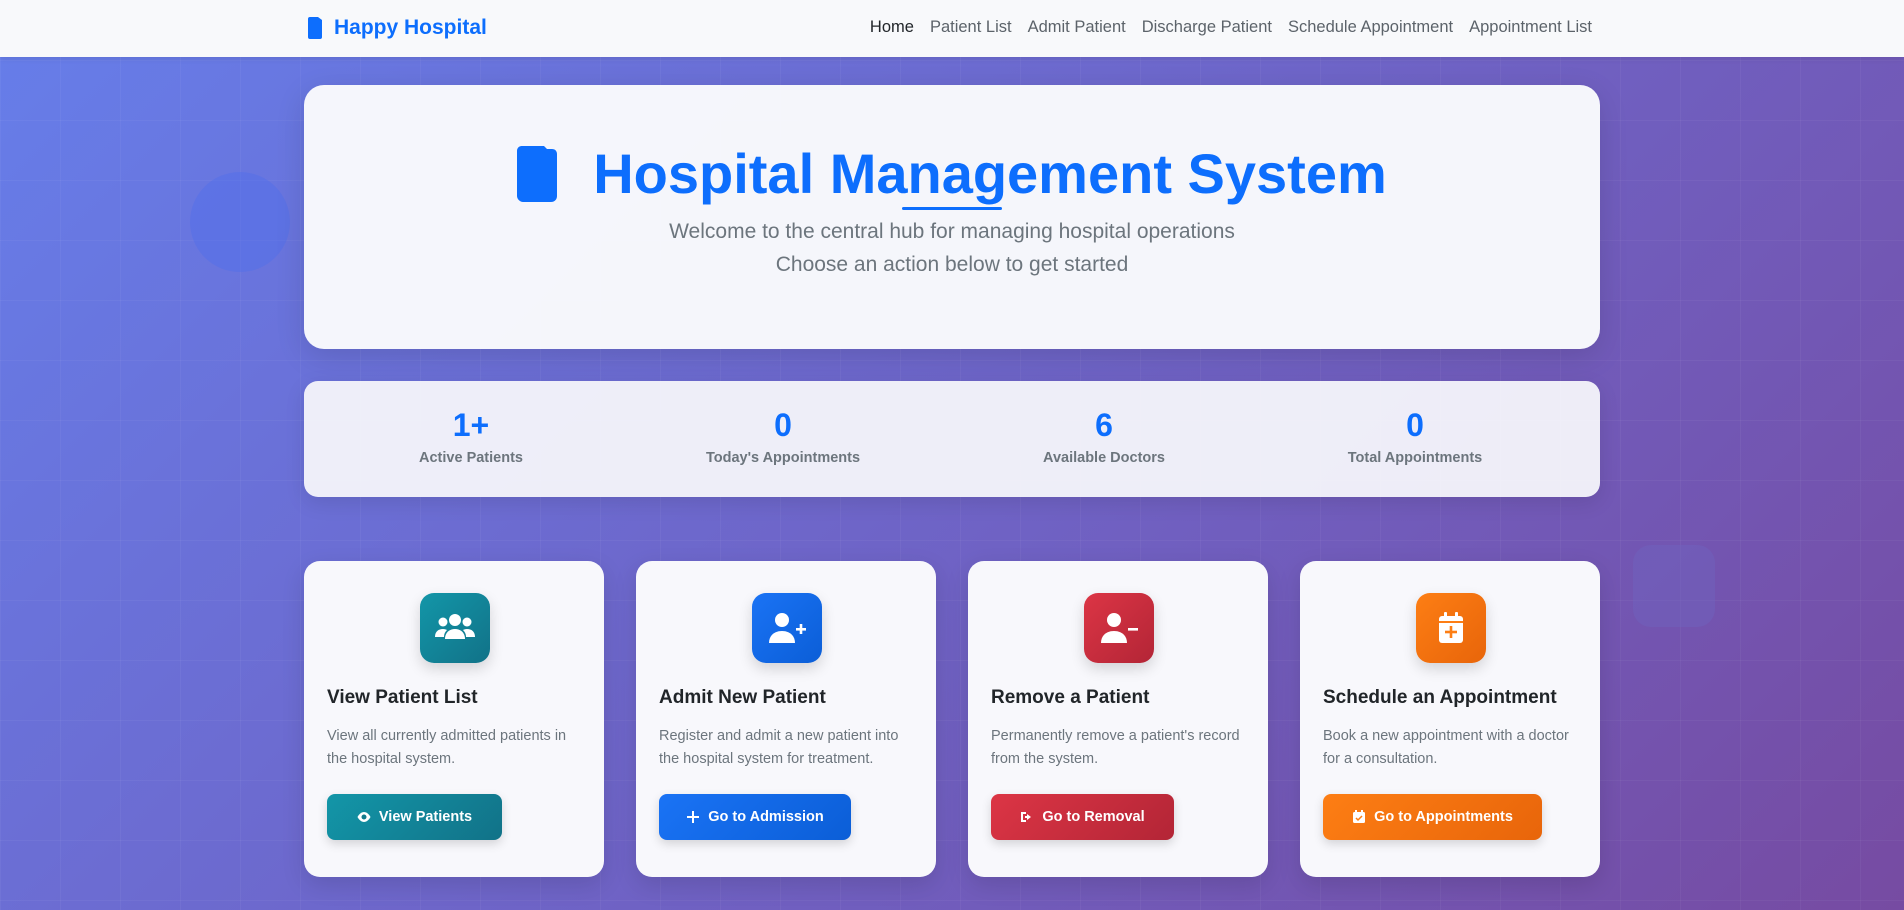 The width and height of the screenshot is (1904, 910). I want to click on calendar-plus-icon, so click(1451, 628).